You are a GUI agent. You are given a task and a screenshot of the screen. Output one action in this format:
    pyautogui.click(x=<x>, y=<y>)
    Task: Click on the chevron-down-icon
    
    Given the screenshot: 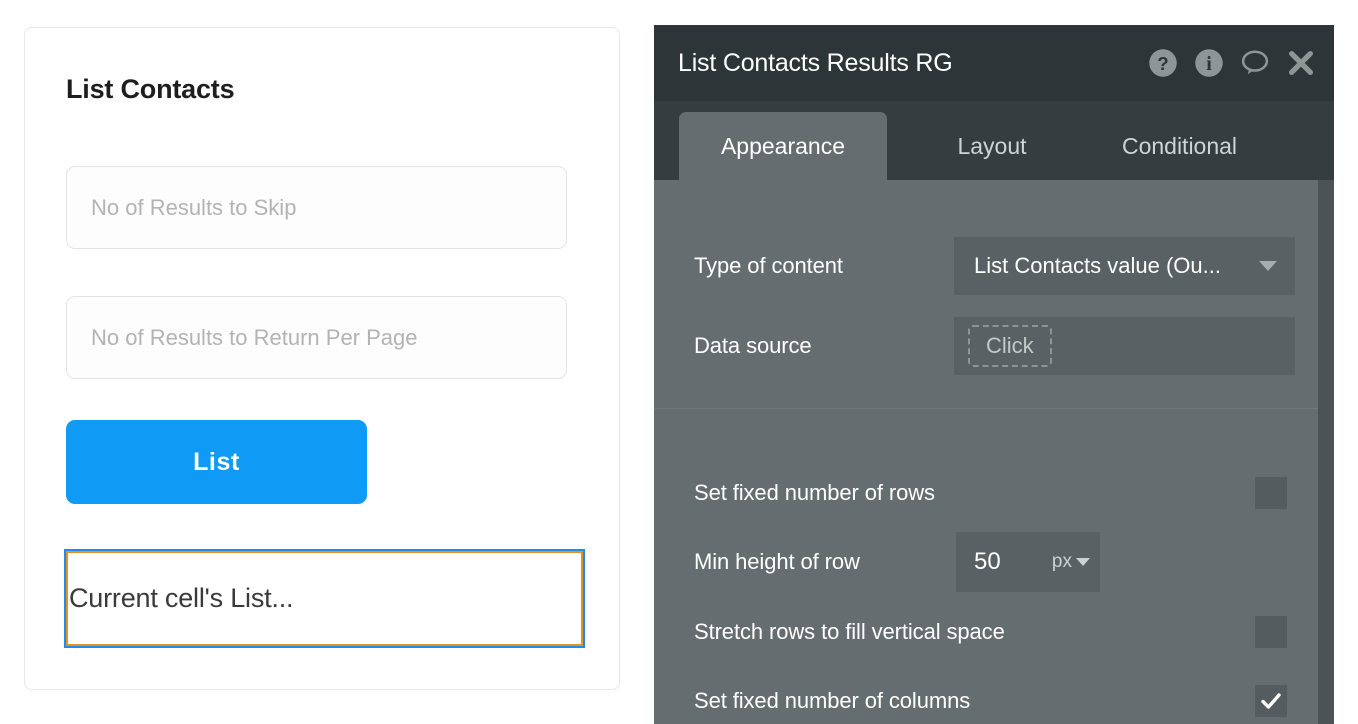 What is the action you would take?
    pyautogui.click(x=1268, y=266)
    